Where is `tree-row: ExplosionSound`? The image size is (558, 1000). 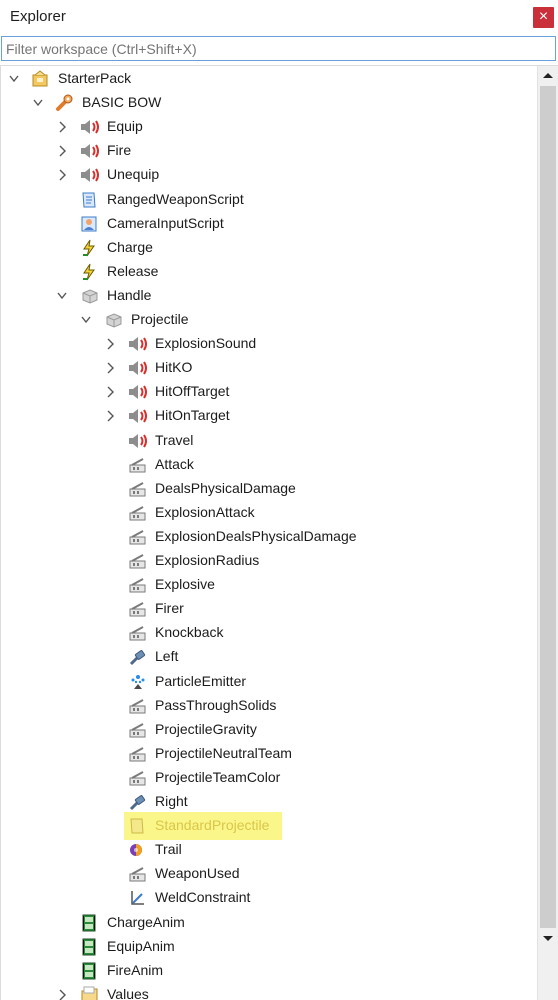
tree-row: ExplosionSound is located at coordinates (269, 344).